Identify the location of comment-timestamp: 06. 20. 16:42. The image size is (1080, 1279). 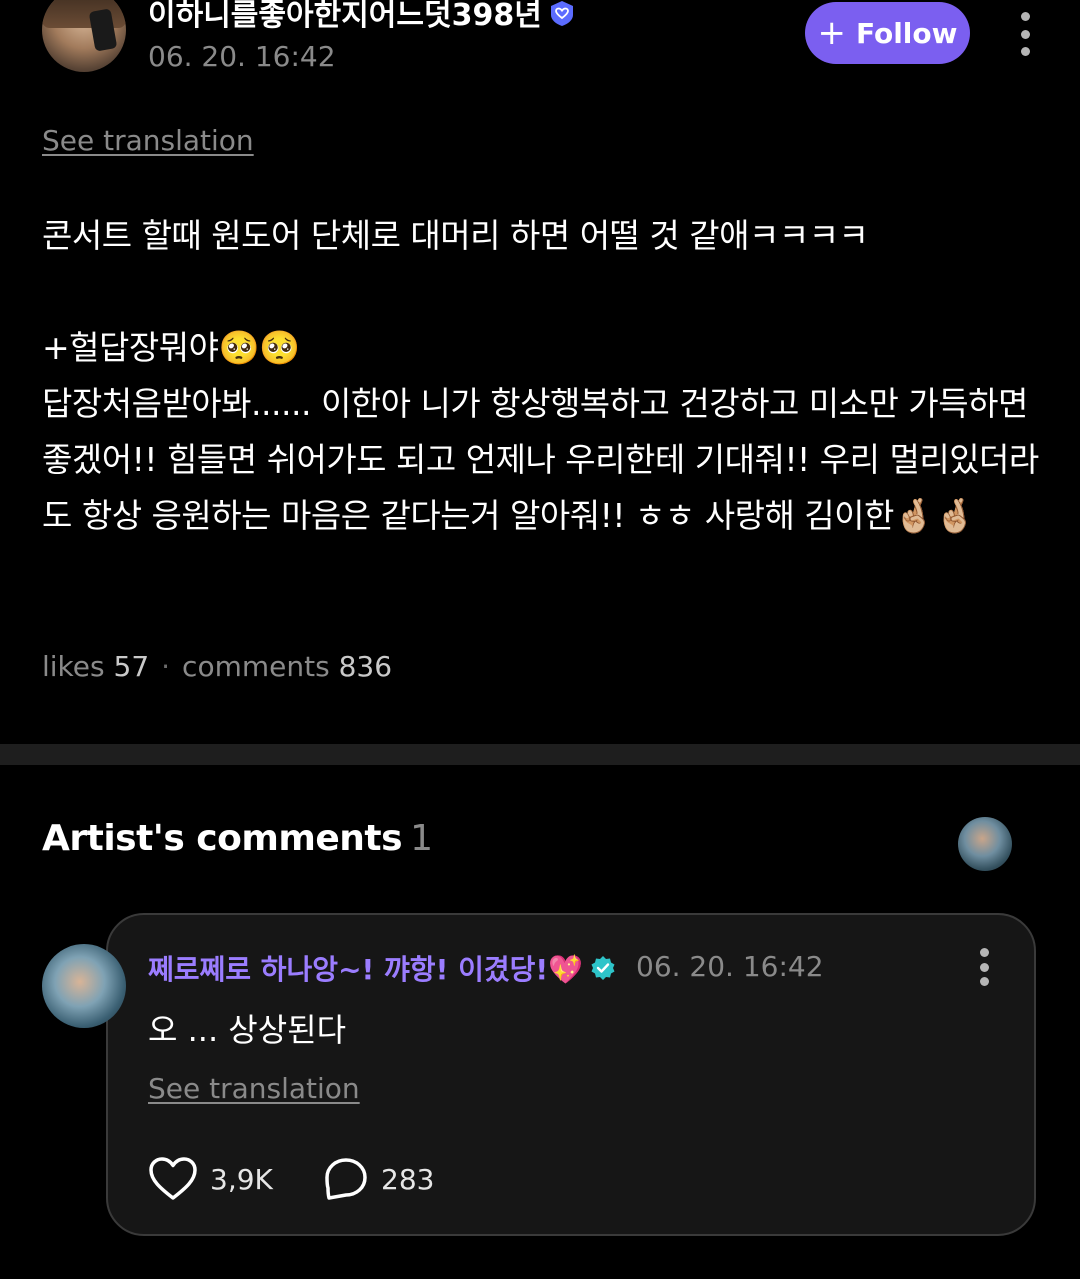
(730, 966).